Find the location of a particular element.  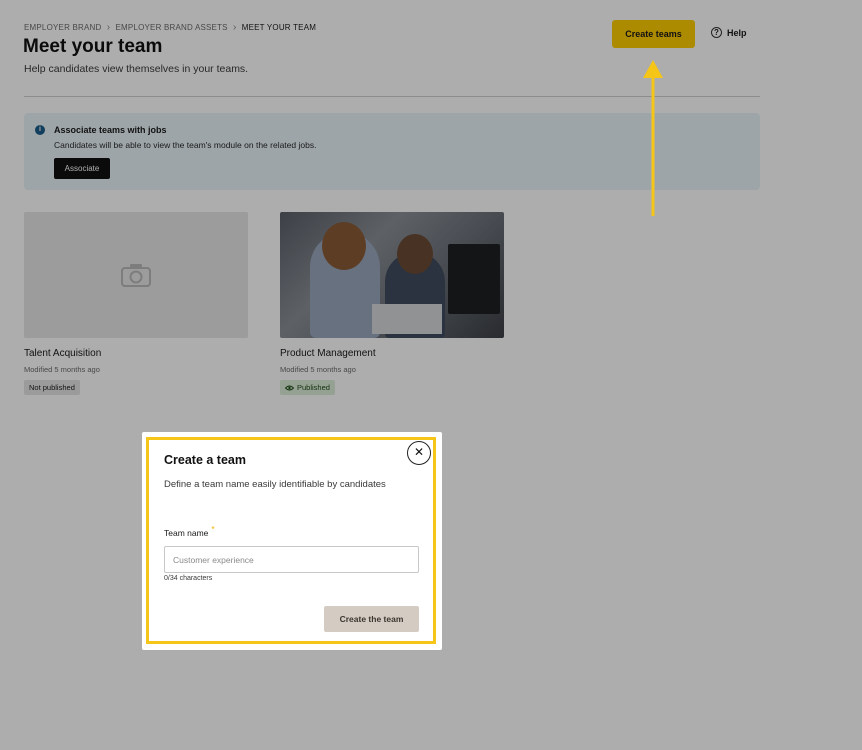

close-icon: ✕ is located at coordinates (419, 453).